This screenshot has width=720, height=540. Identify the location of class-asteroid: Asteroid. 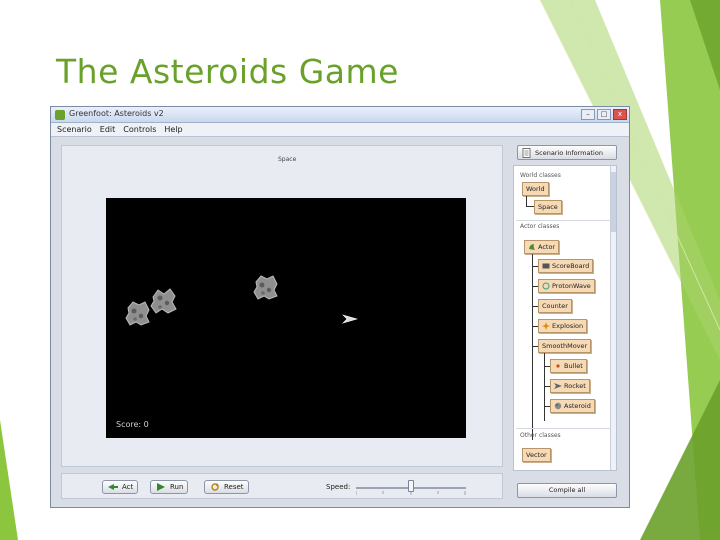
(572, 406).